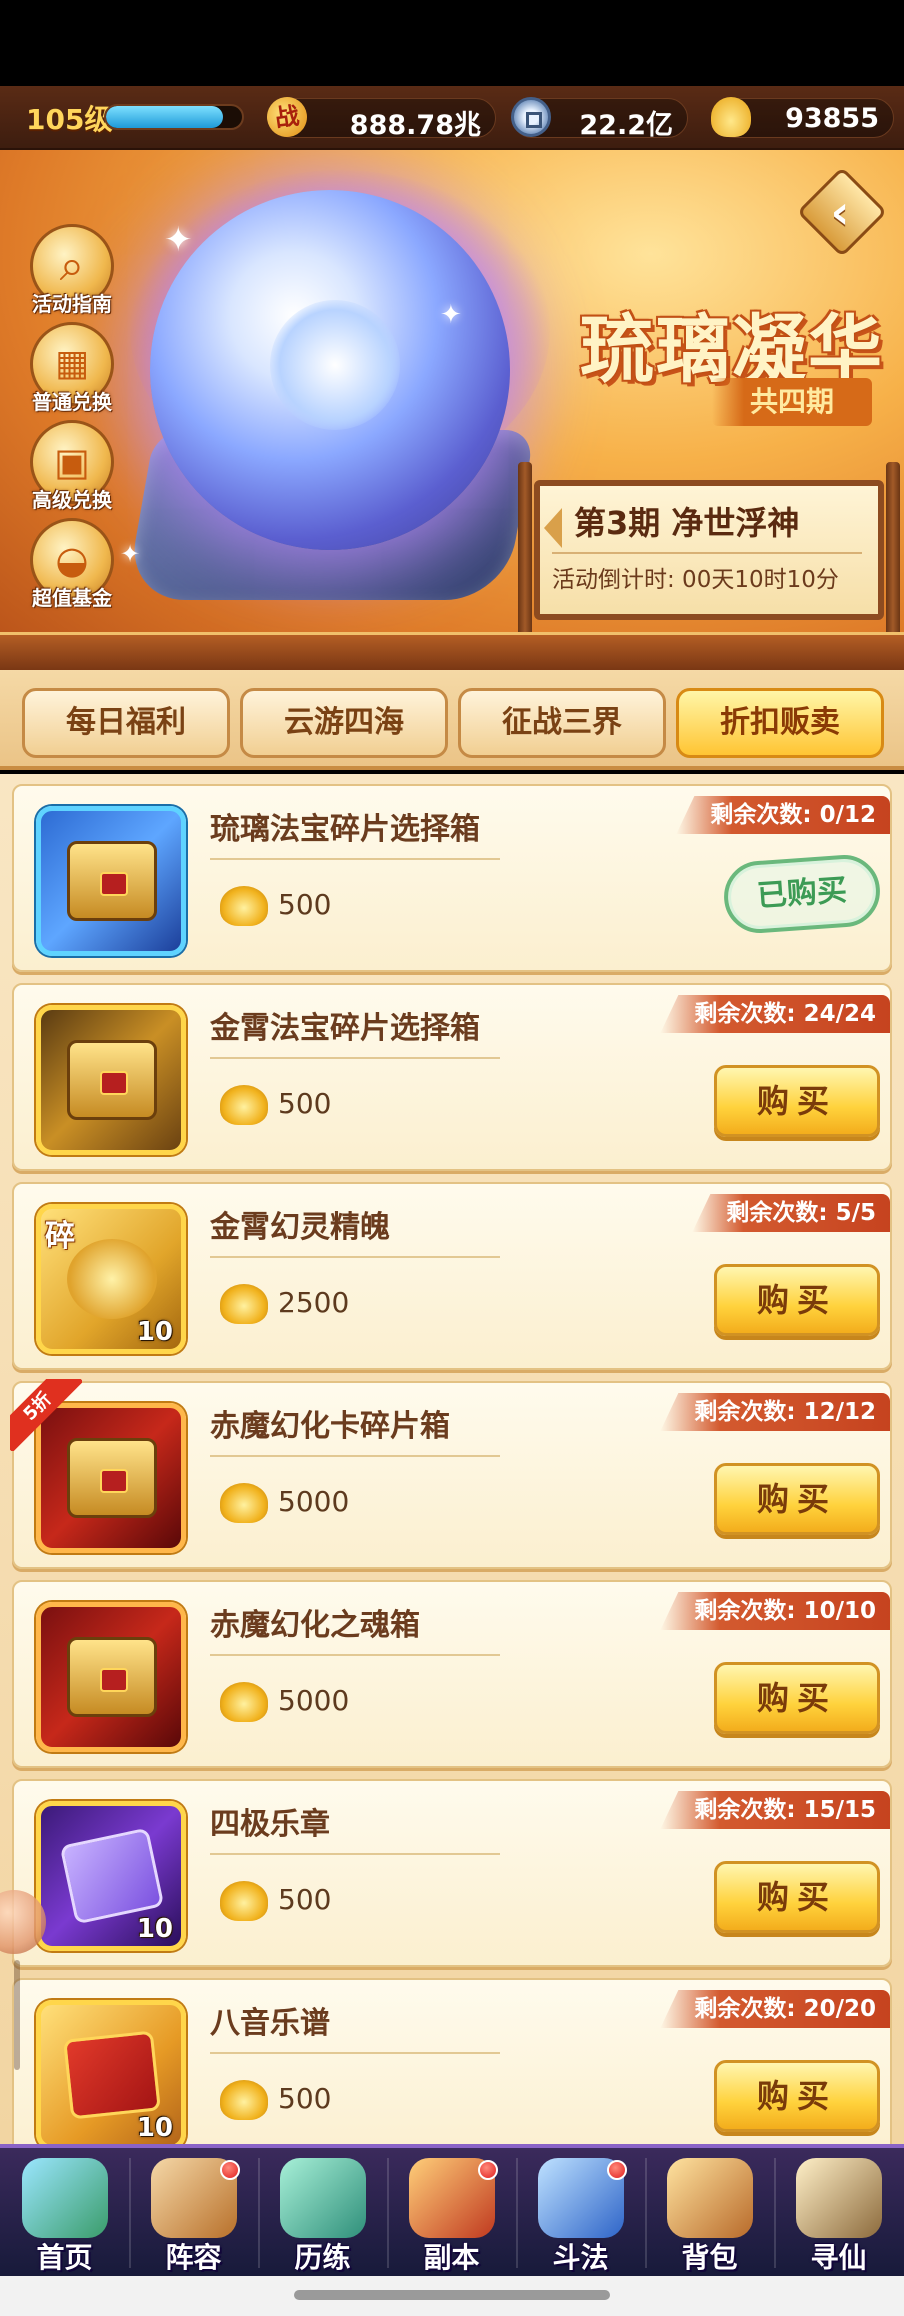 This screenshot has height=2316, width=904. Describe the element at coordinates (792, 402) in the screenshot. I see `event-subtitle: 共四期` at that location.